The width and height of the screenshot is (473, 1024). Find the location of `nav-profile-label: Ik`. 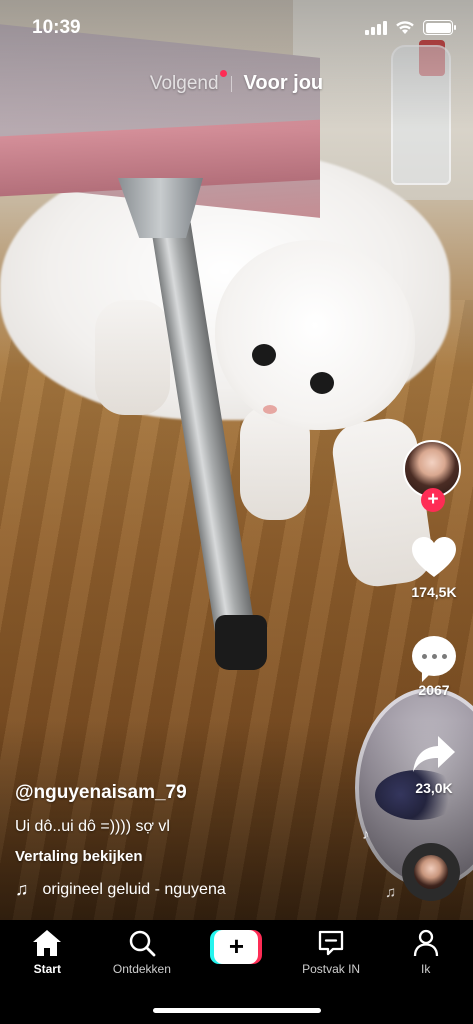

nav-profile-label: Ik is located at coordinates (426, 969).